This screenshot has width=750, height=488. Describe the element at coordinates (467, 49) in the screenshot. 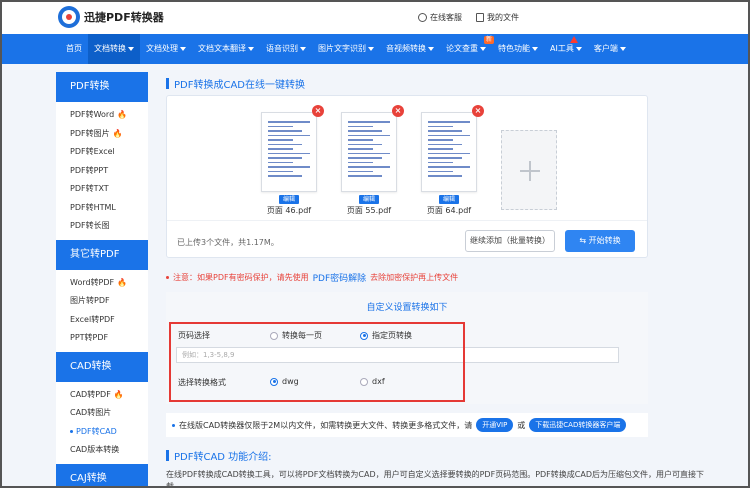

I see `nav-item: 论文查重新` at that location.